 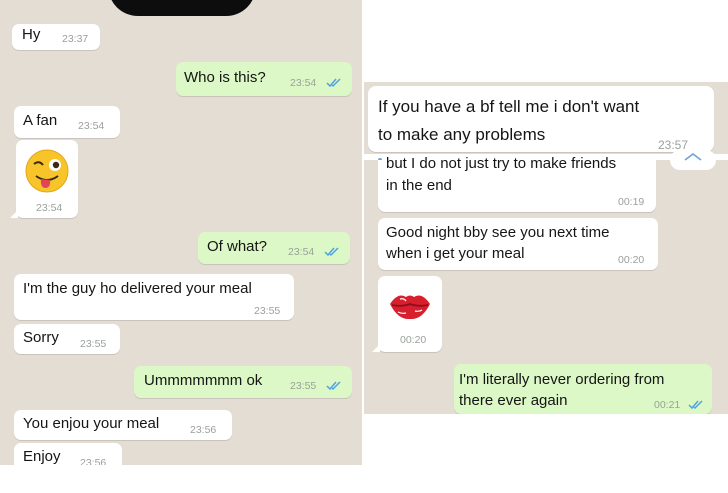 What do you see at coordinates (455, 253) in the screenshot?
I see `message-text-line2: when i get your meal` at bounding box center [455, 253].